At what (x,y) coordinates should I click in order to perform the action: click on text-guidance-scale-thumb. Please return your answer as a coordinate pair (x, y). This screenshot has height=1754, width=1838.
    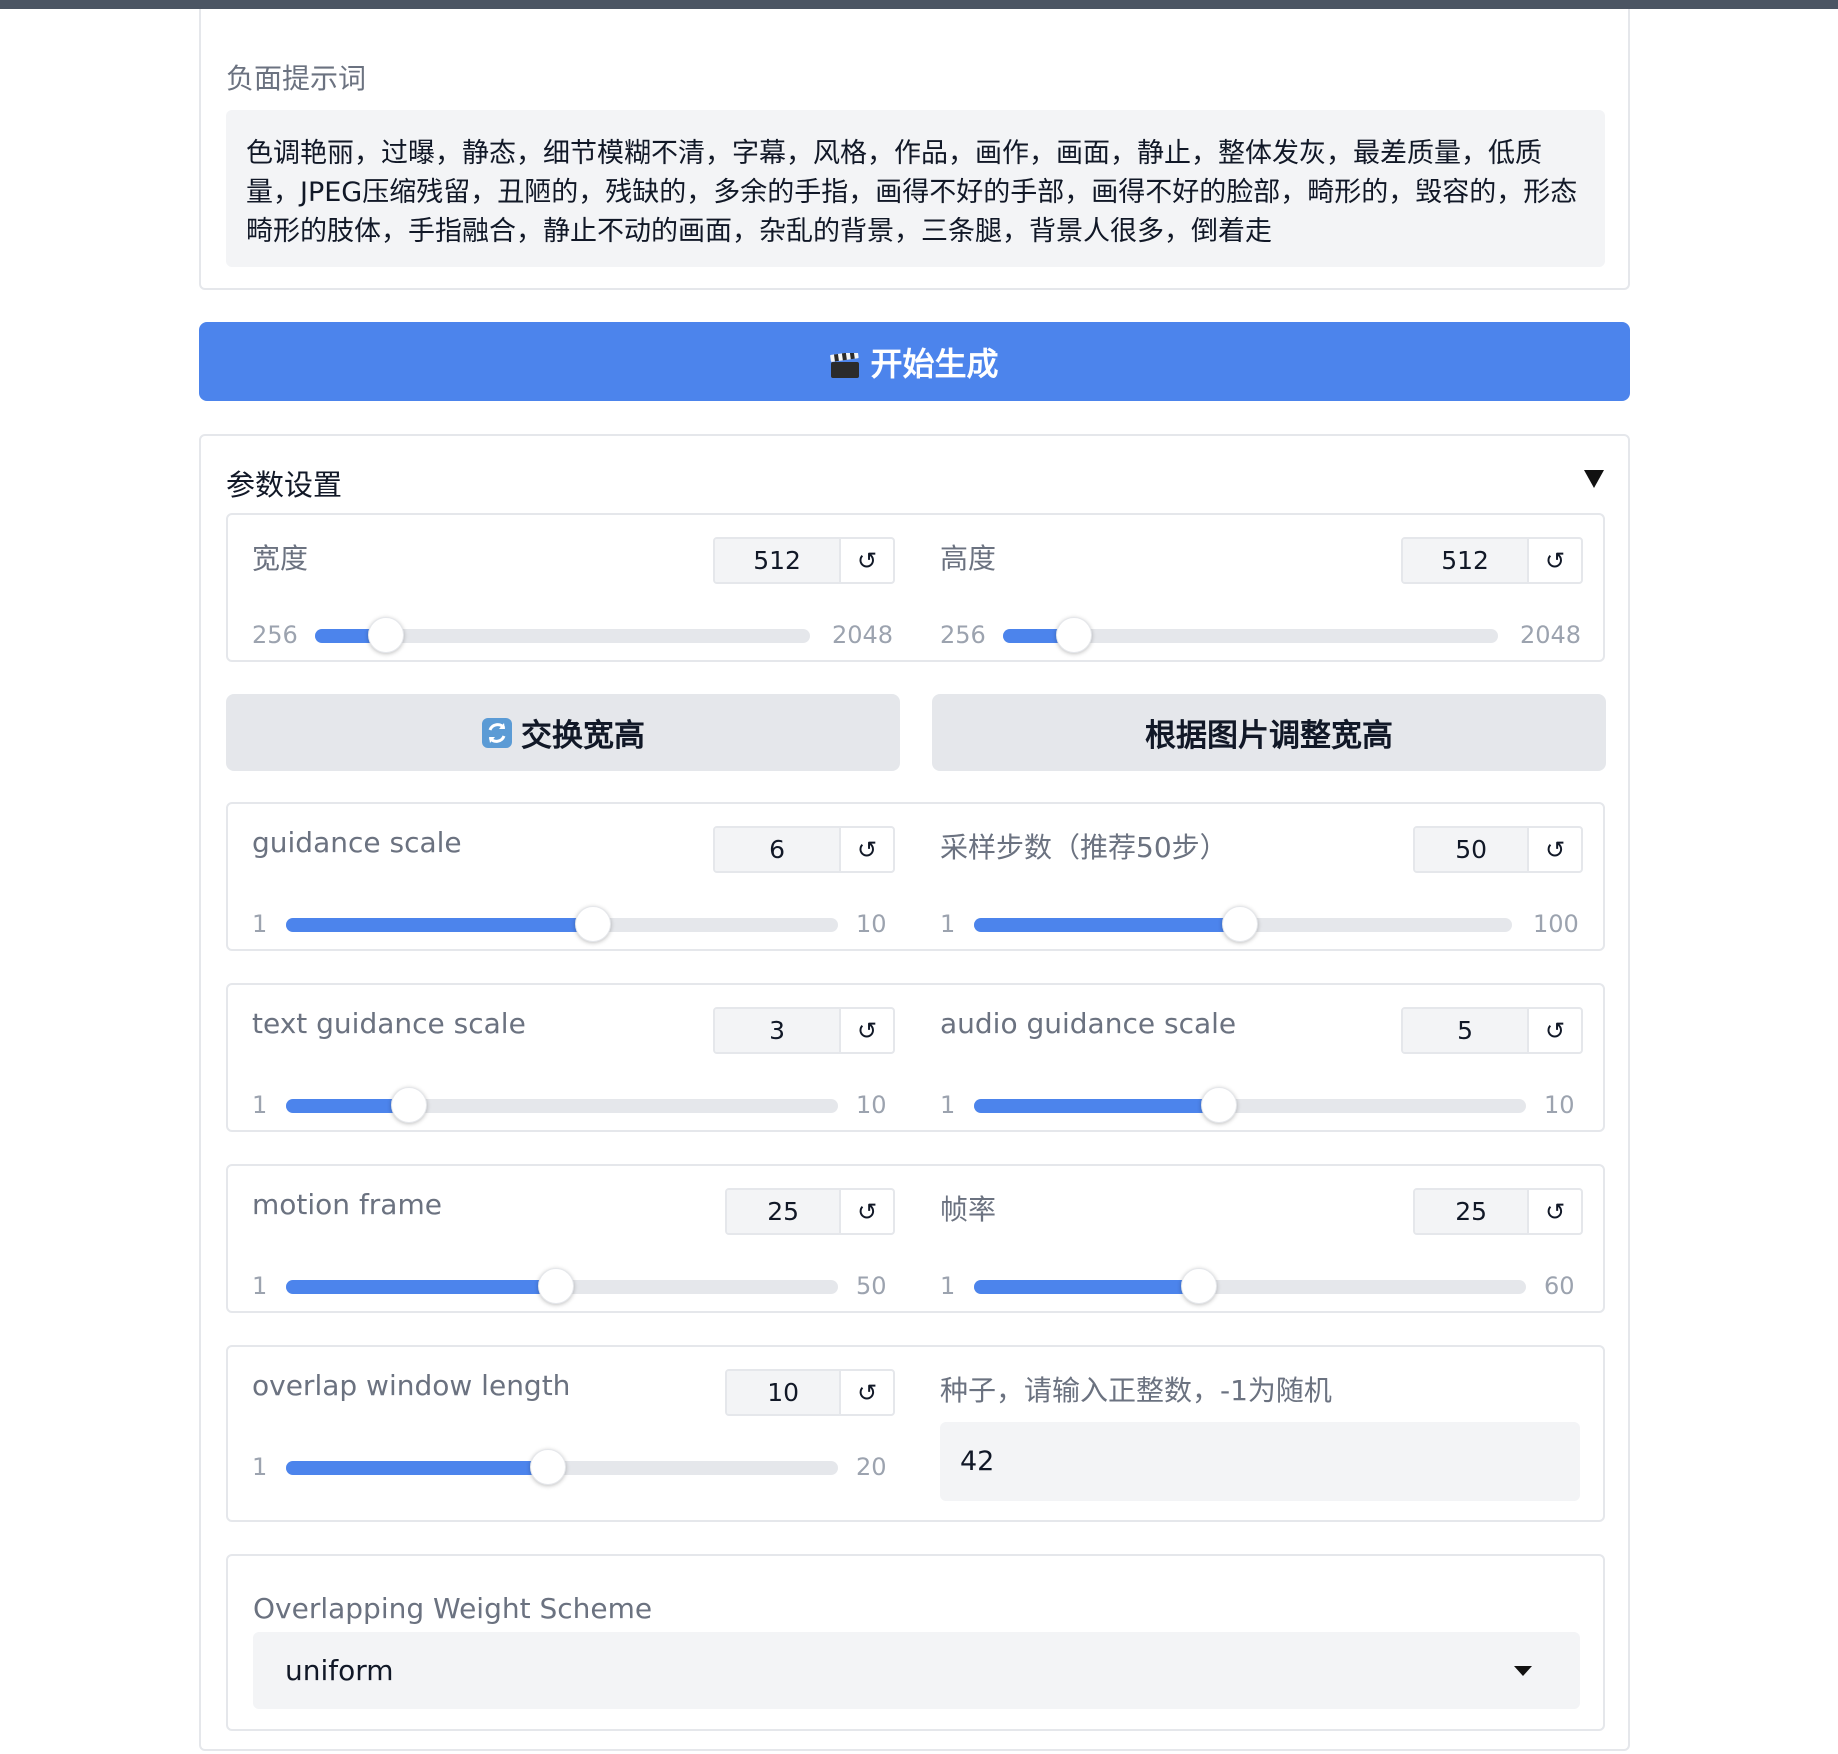
    Looking at the image, I should click on (408, 1105).